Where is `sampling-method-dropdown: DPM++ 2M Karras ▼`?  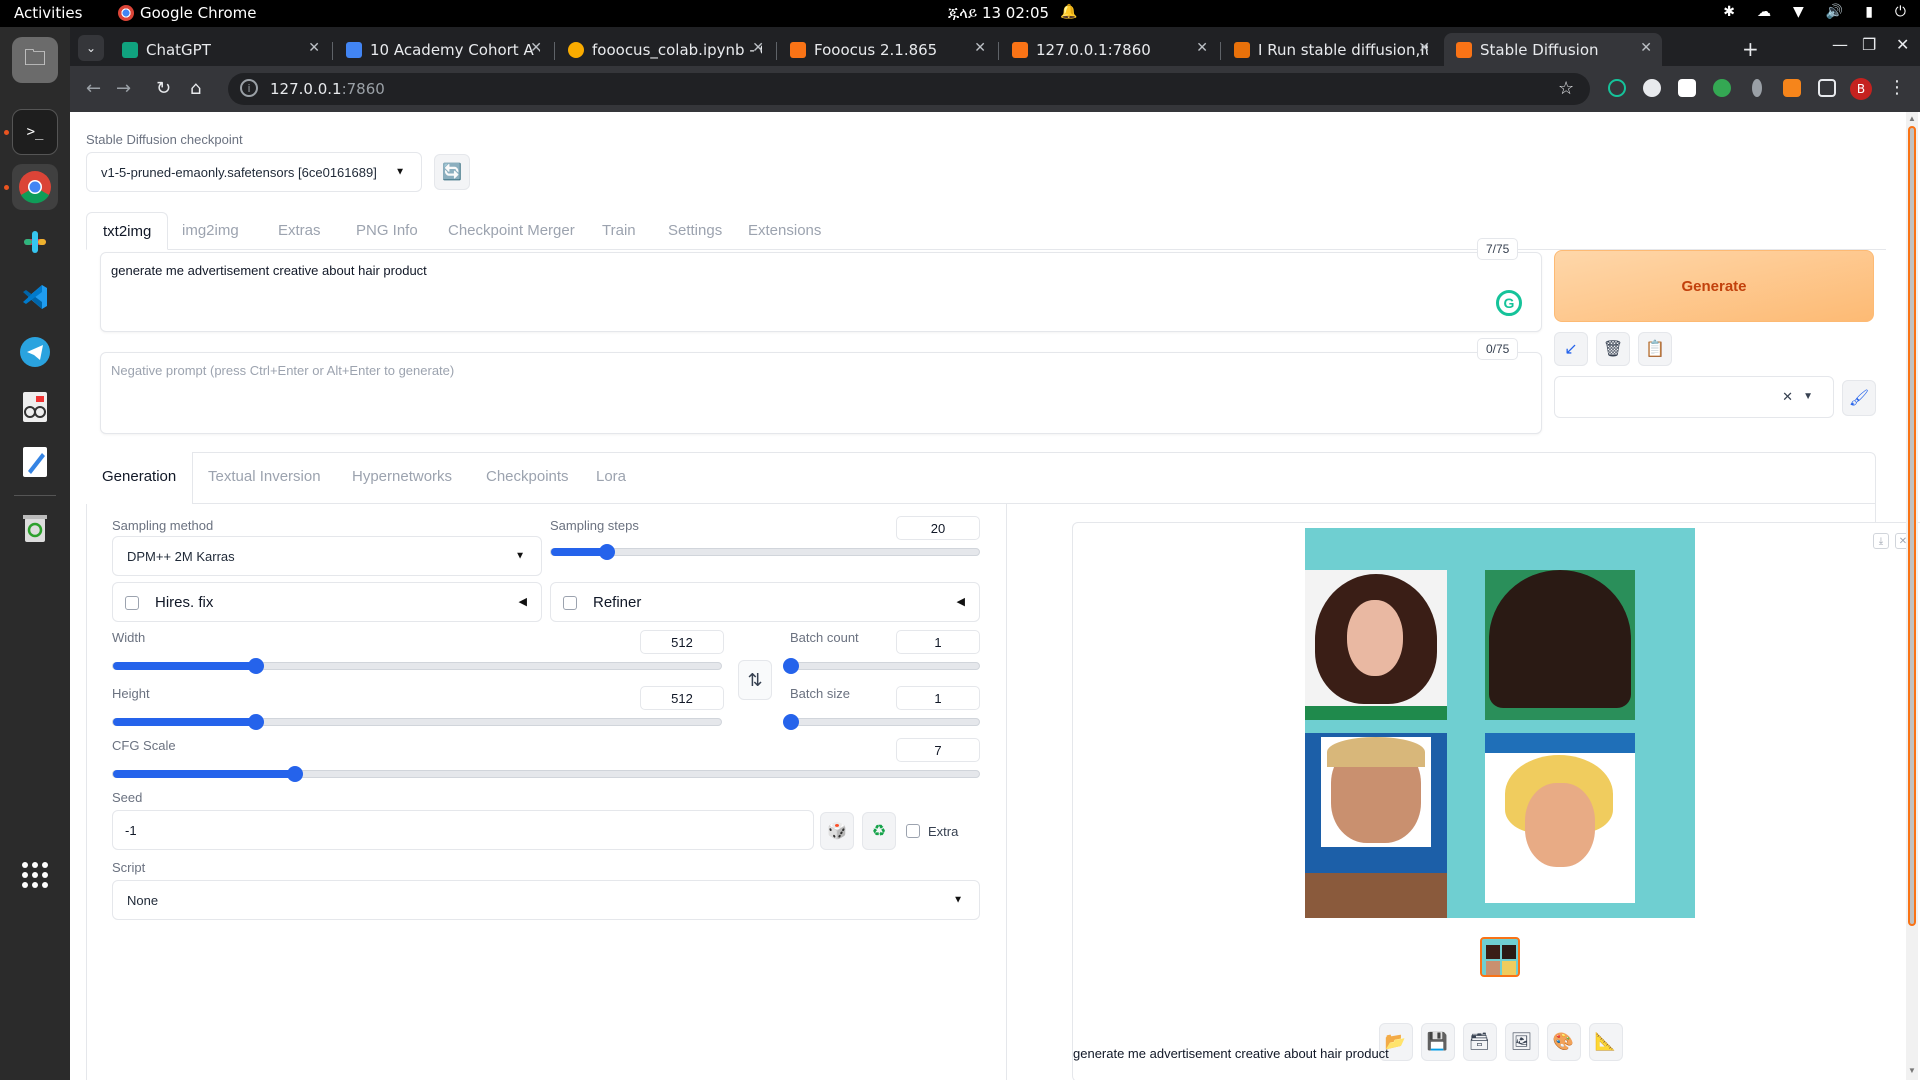 sampling-method-dropdown: DPM++ 2M Karras ▼ is located at coordinates (327, 556).